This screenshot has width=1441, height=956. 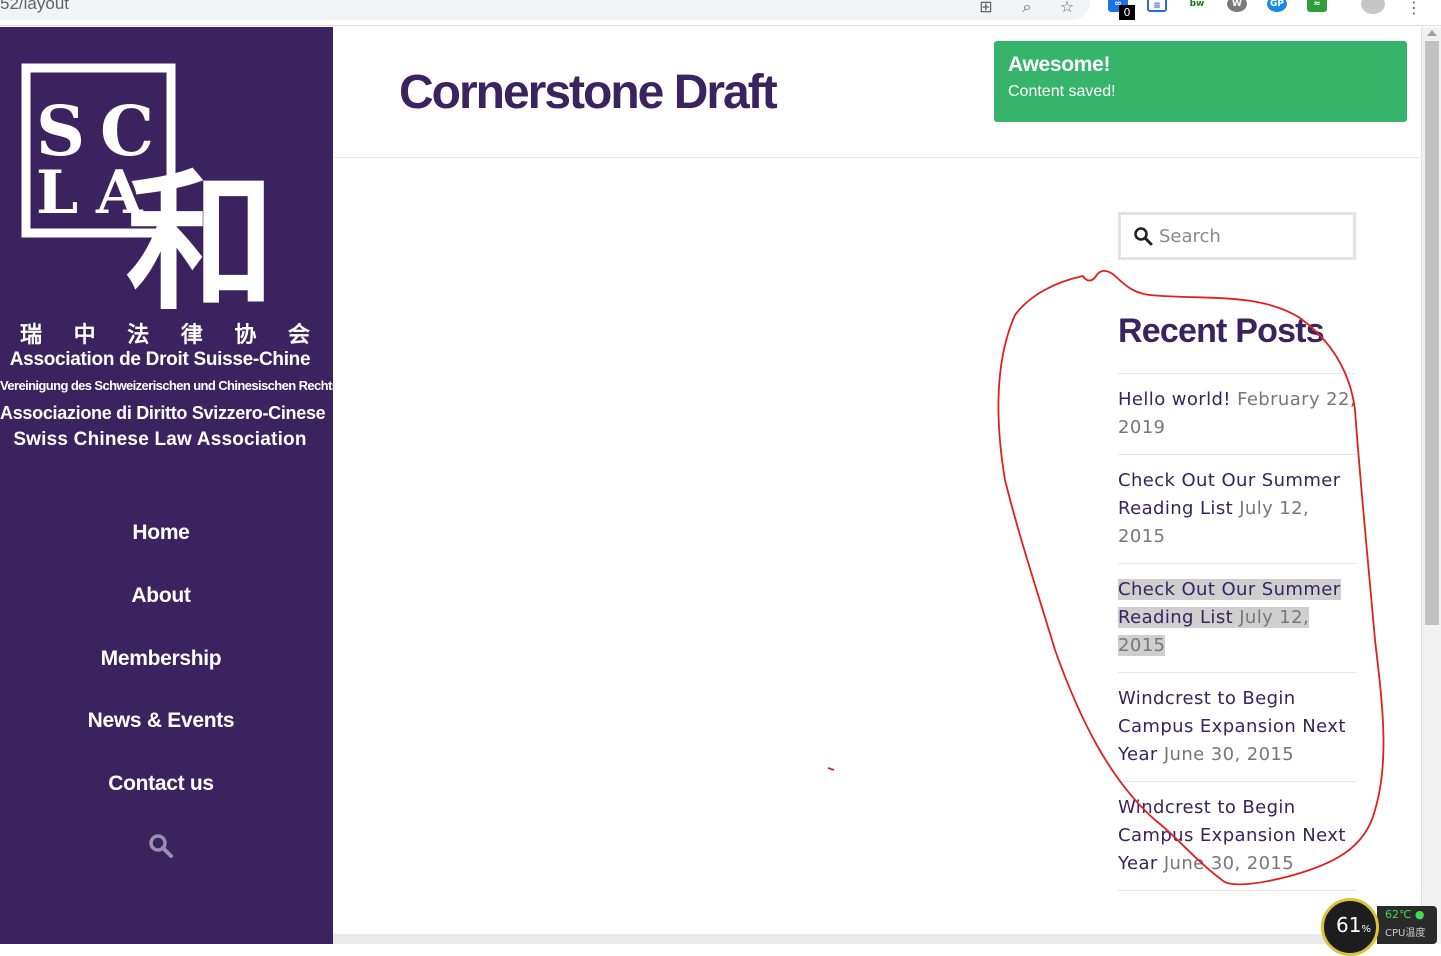 What do you see at coordinates (165, 333) in the screenshot?
I see `chinese-association-name: 瑞 中 法 律 协 会` at bounding box center [165, 333].